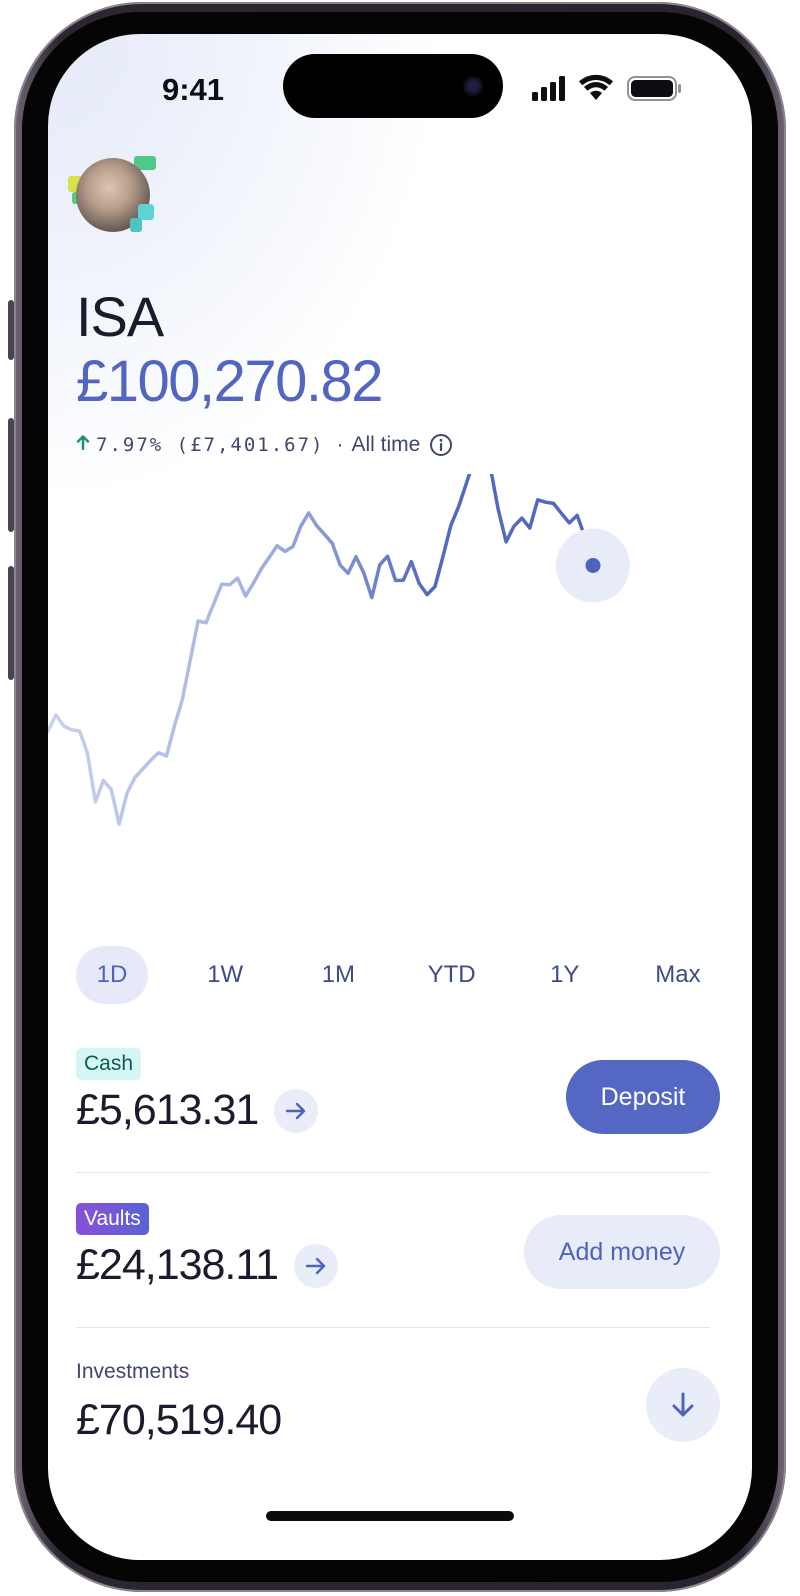 The height and width of the screenshot is (1596, 800). Describe the element at coordinates (167, 1110) in the screenshot. I see `cash-amount: £5,613.31` at that location.